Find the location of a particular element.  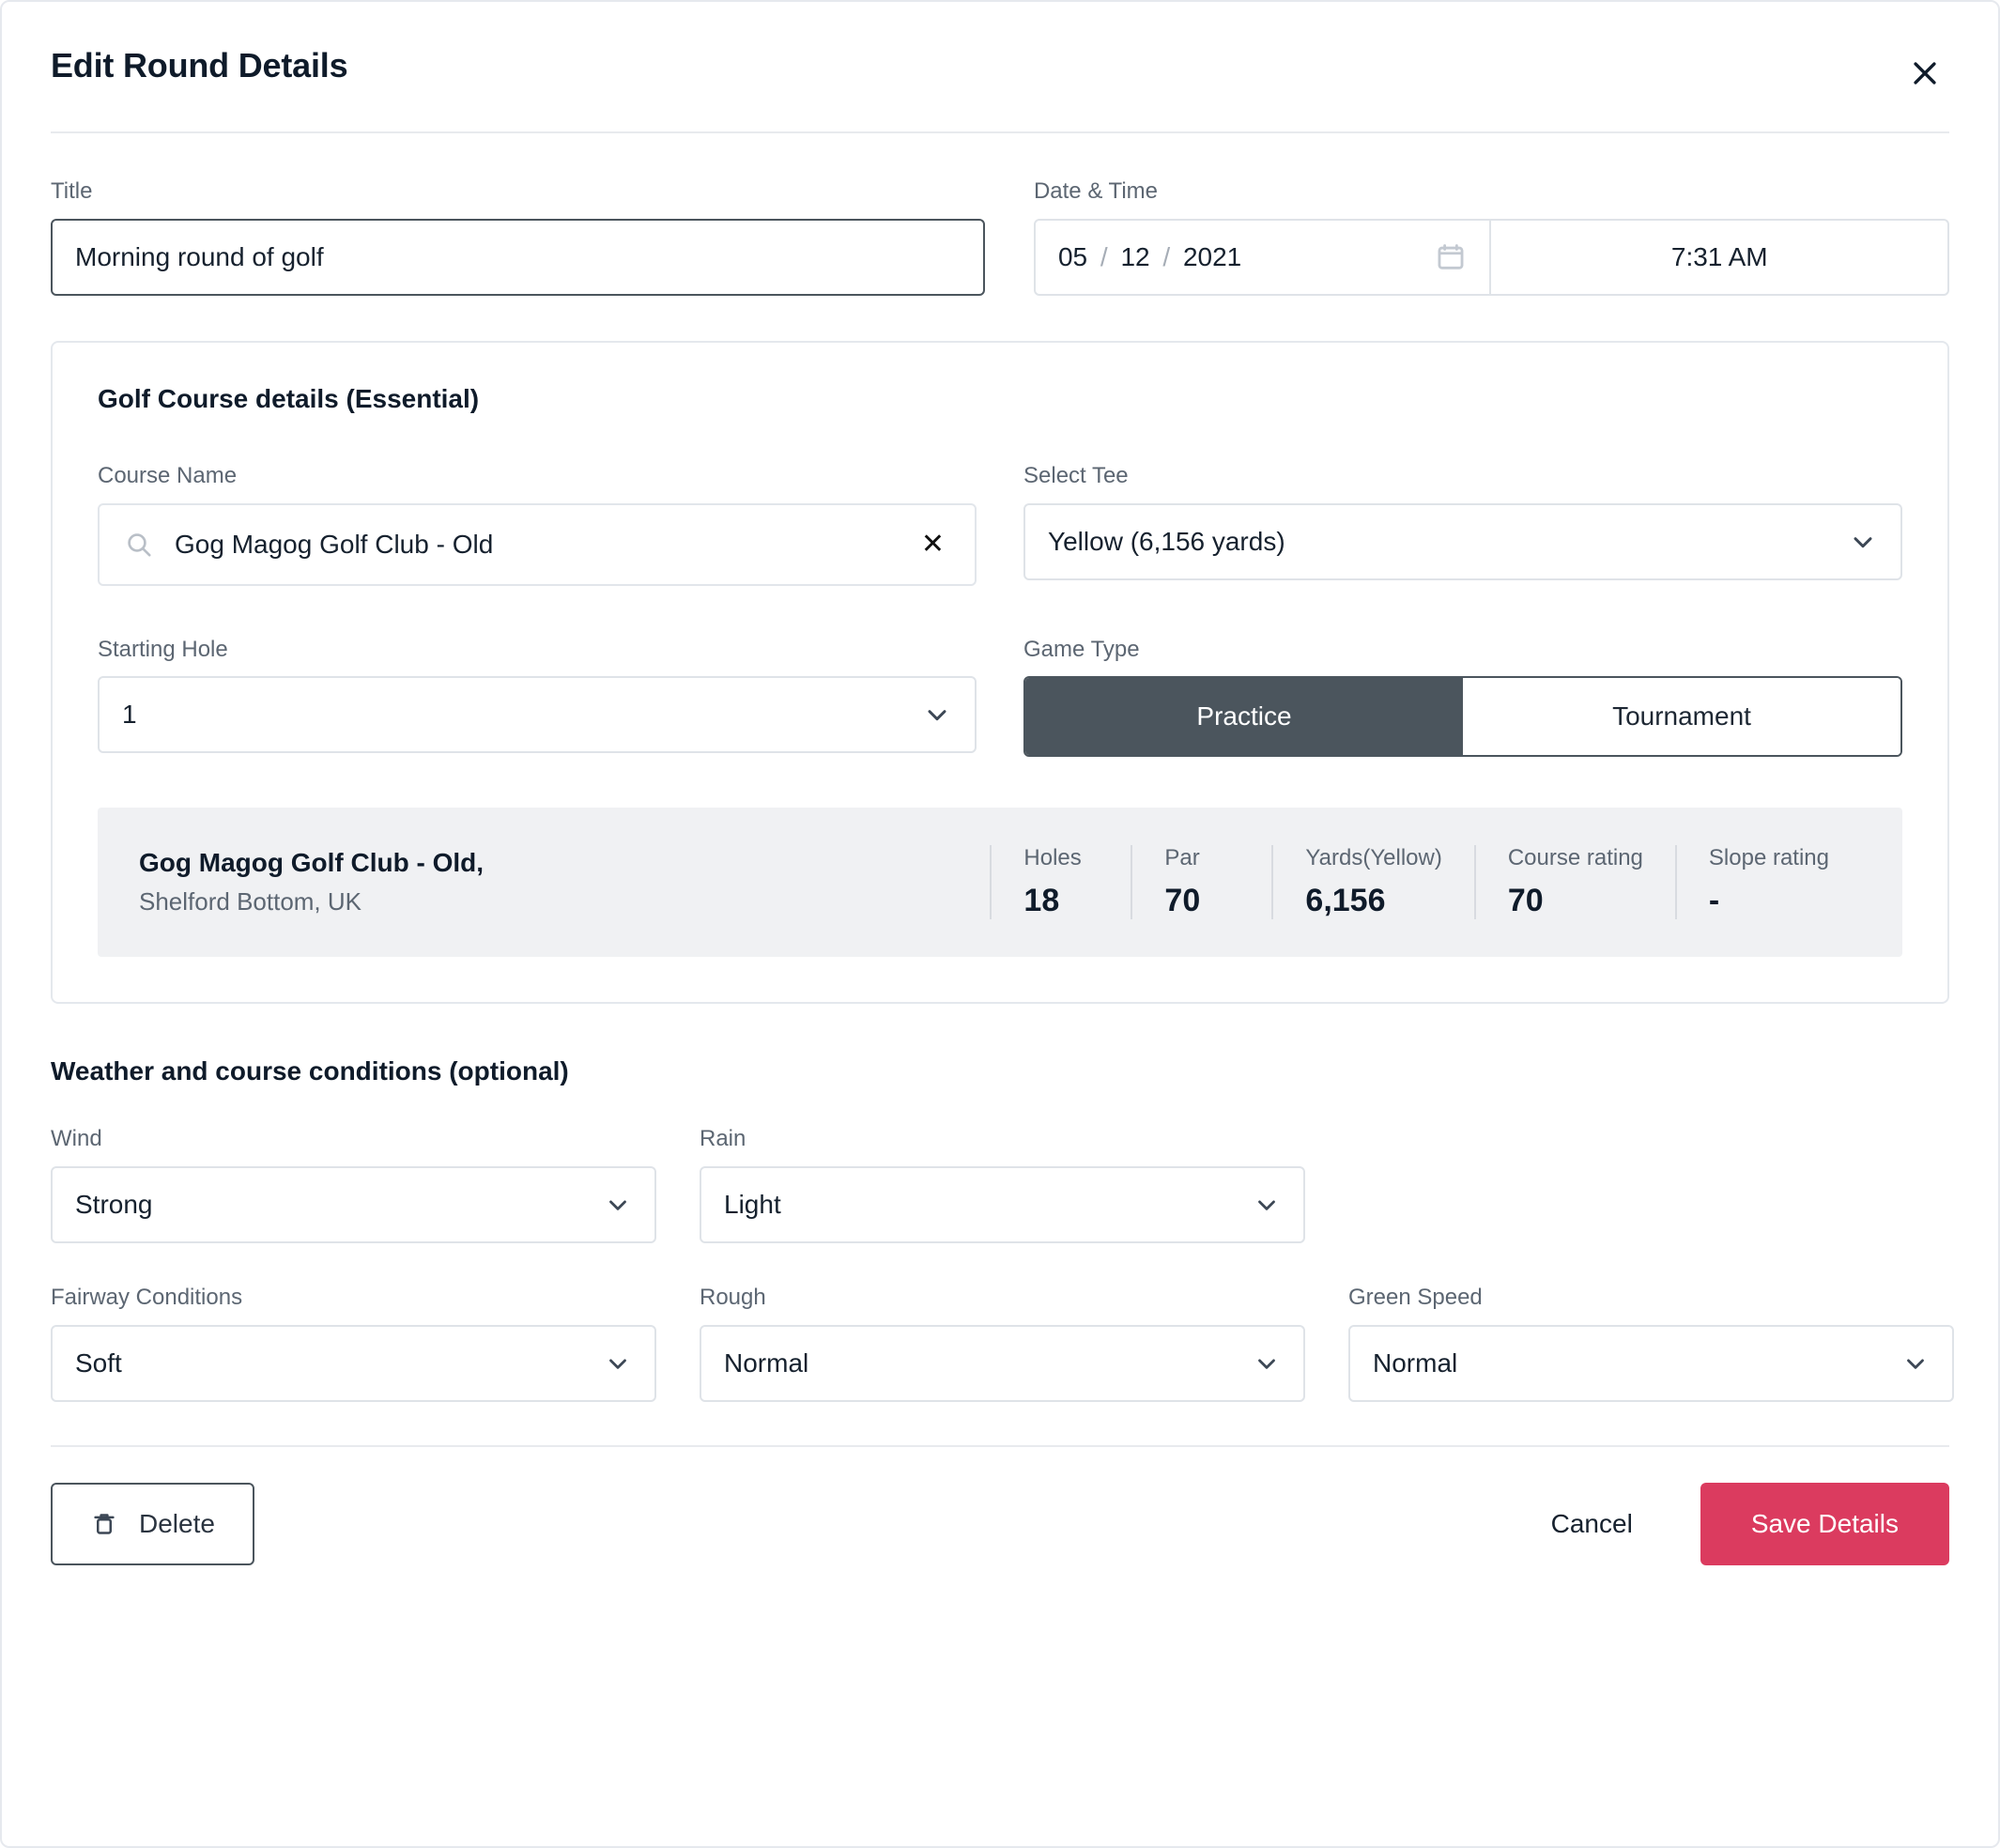

title-field-group: Title Morning round of golf is located at coordinates (518, 237).